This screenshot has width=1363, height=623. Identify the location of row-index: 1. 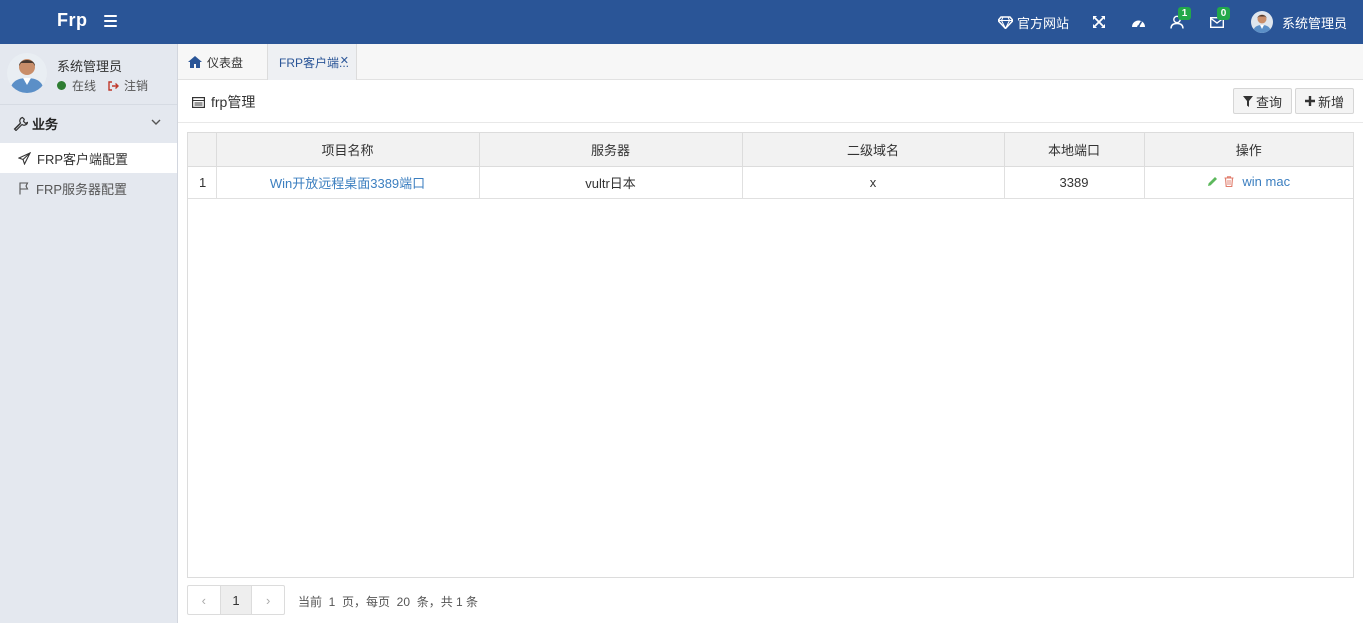
(202, 182).